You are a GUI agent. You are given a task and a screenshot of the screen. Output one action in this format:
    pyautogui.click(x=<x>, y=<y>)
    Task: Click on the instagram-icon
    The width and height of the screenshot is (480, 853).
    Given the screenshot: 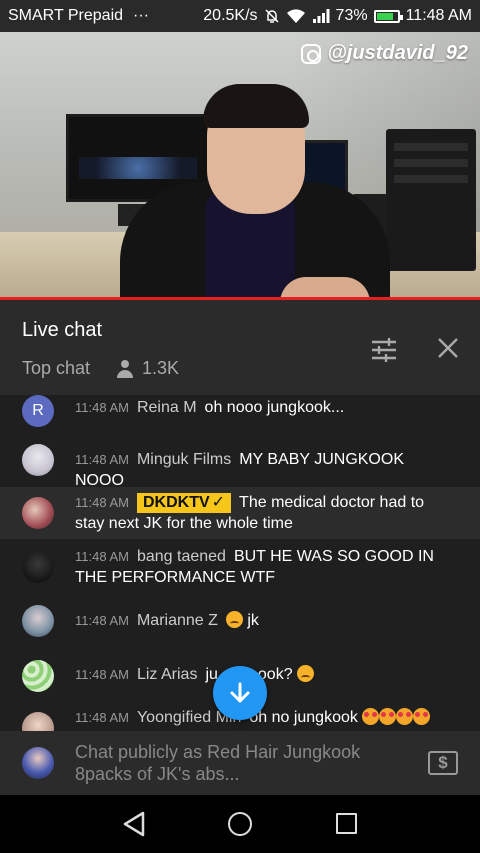 What is the action you would take?
    pyautogui.click(x=311, y=53)
    